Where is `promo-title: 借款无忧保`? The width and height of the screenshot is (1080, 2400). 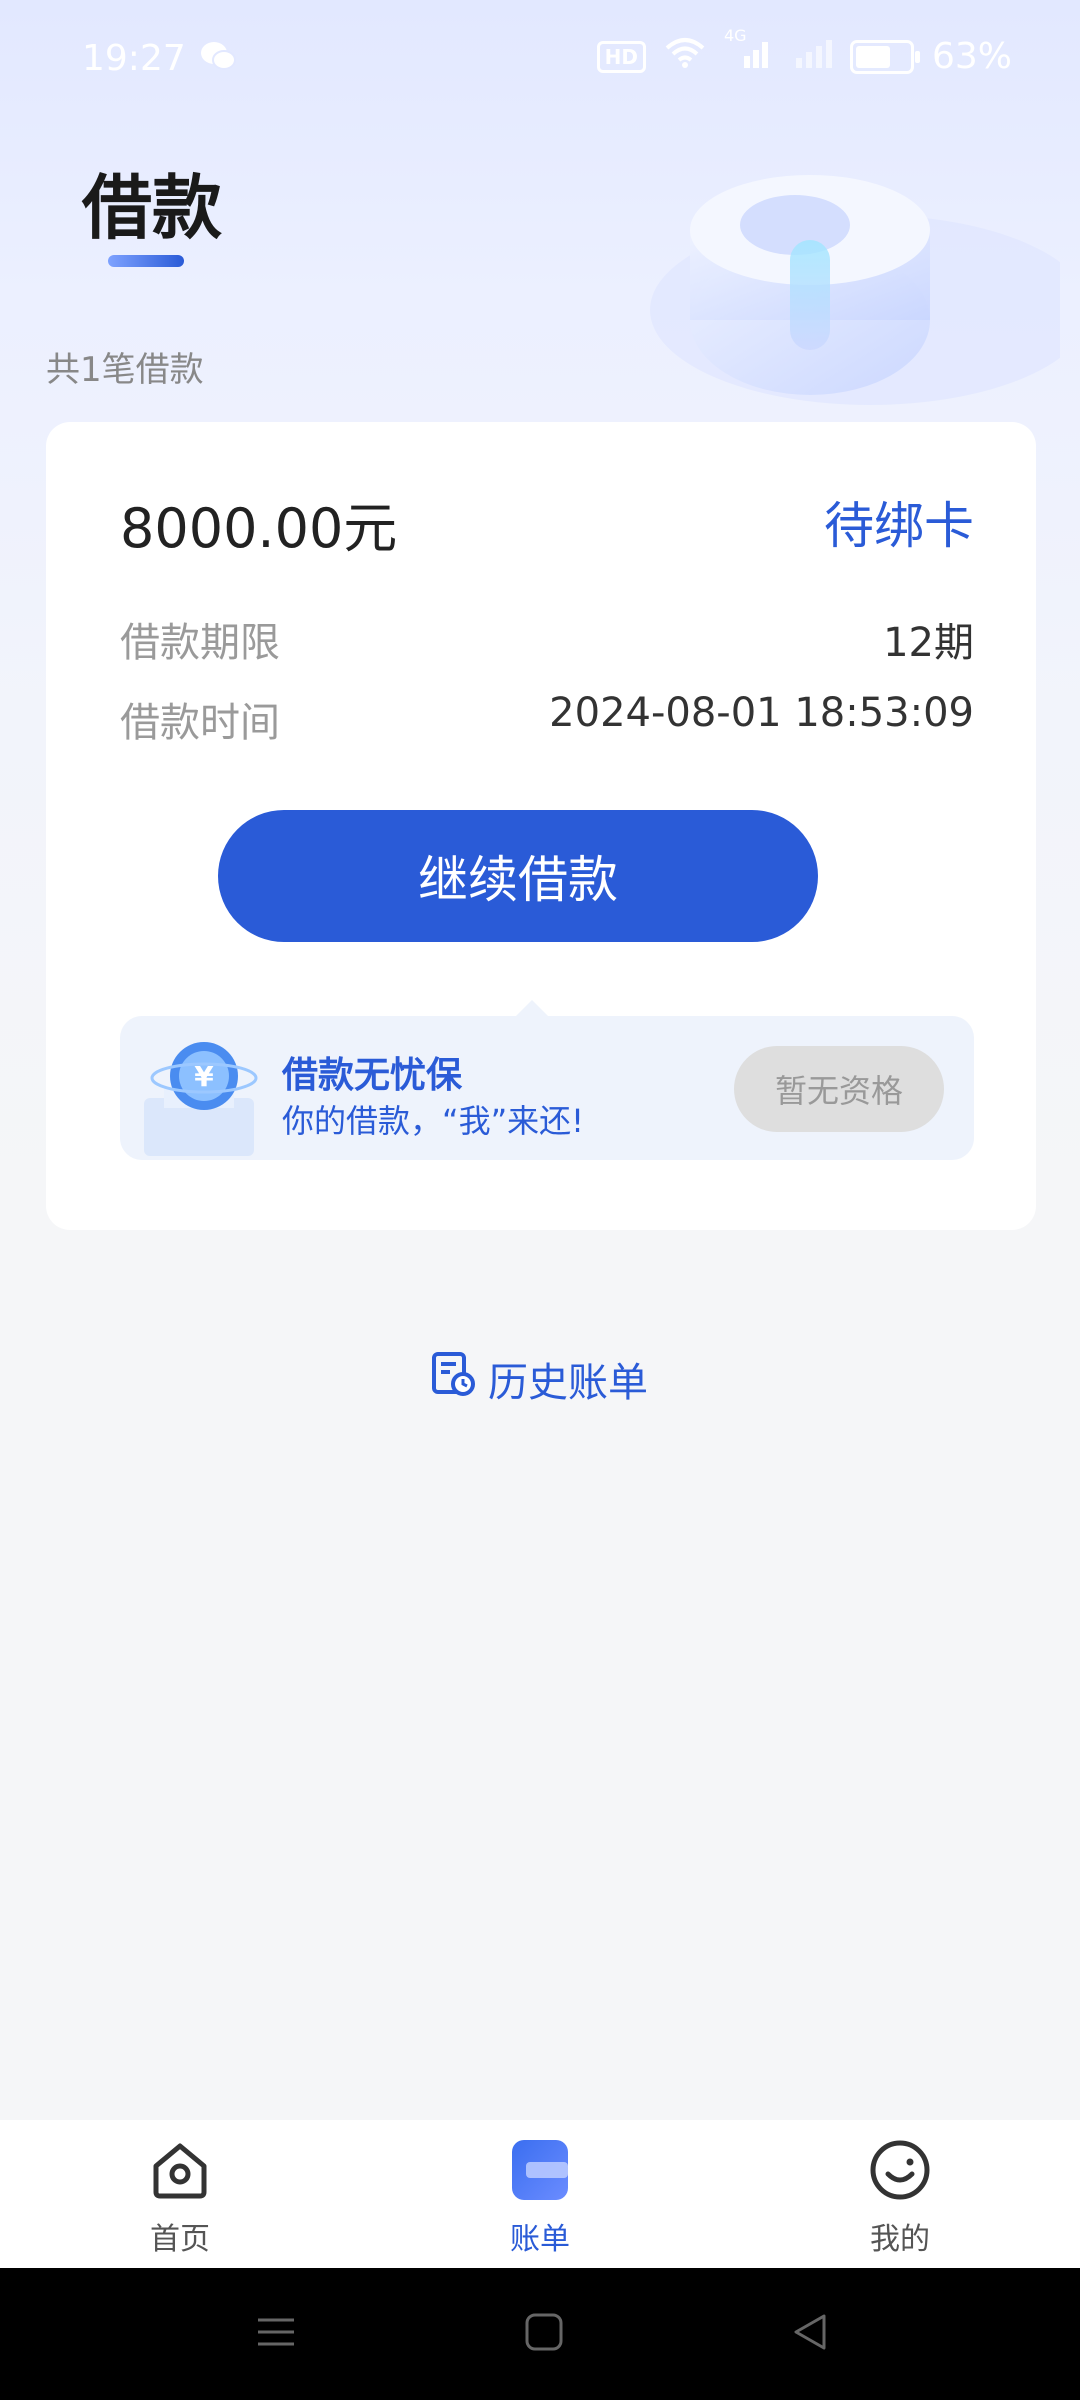
promo-title: 借款无忧保 is located at coordinates (372, 1075).